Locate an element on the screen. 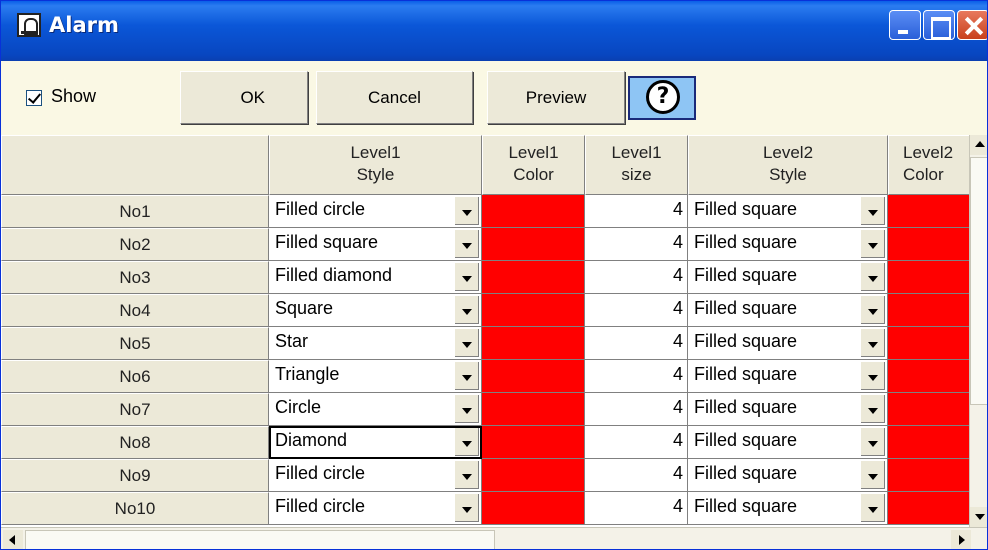 The width and height of the screenshot is (988, 550). level1-style-select: Filled diamond is located at coordinates (375, 277).